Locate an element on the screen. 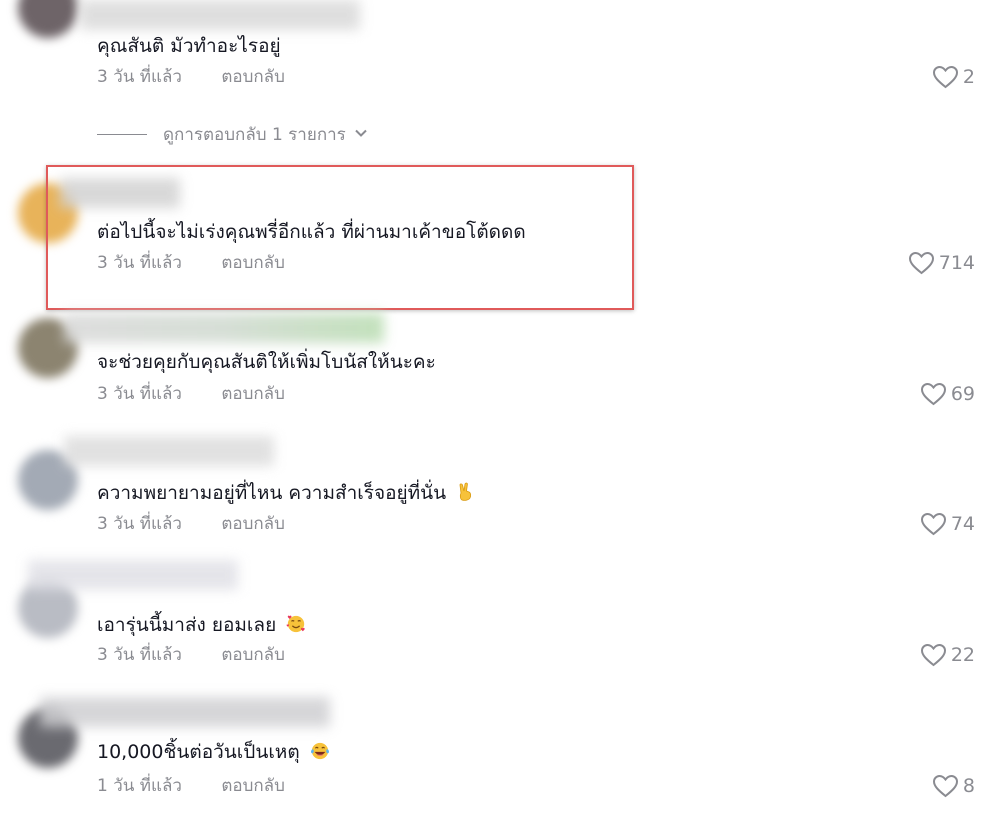 The width and height of the screenshot is (989, 826). smiling-face-with-hearts-emoji-icon is located at coordinates (296, 624).